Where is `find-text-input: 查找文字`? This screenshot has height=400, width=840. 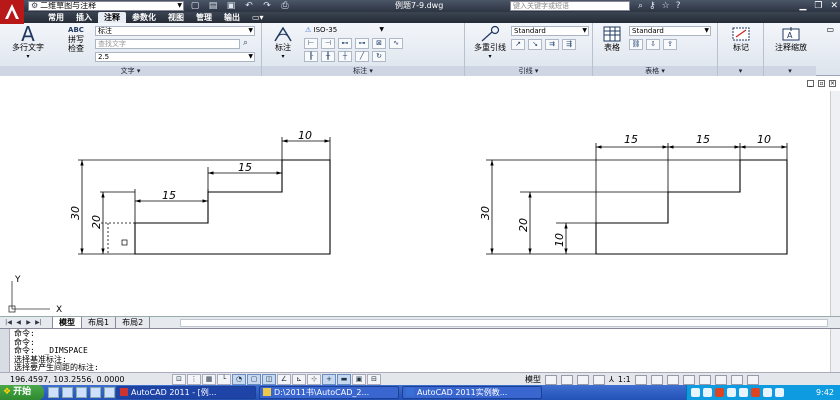 find-text-input: 查找文字 is located at coordinates (167, 44).